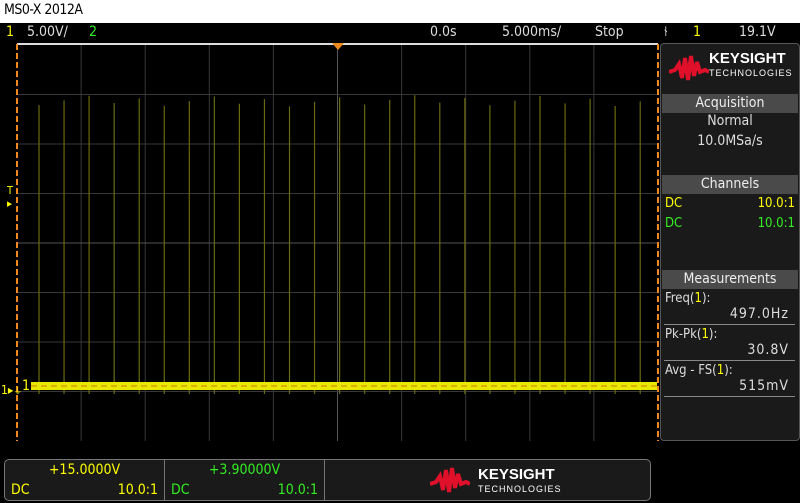 The image size is (800, 503). Describe the element at coordinates (531, 32) in the screenshot. I see `timebase: 5.000ms/` at that location.